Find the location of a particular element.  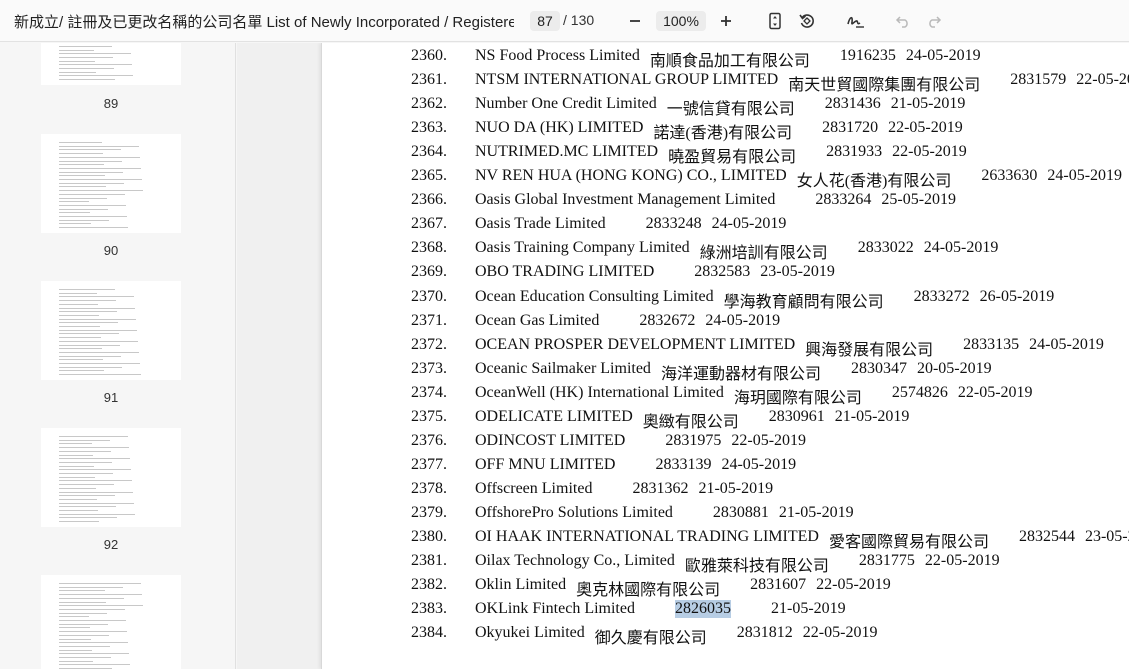

entry-number: 2382. is located at coordinates (429, 585).